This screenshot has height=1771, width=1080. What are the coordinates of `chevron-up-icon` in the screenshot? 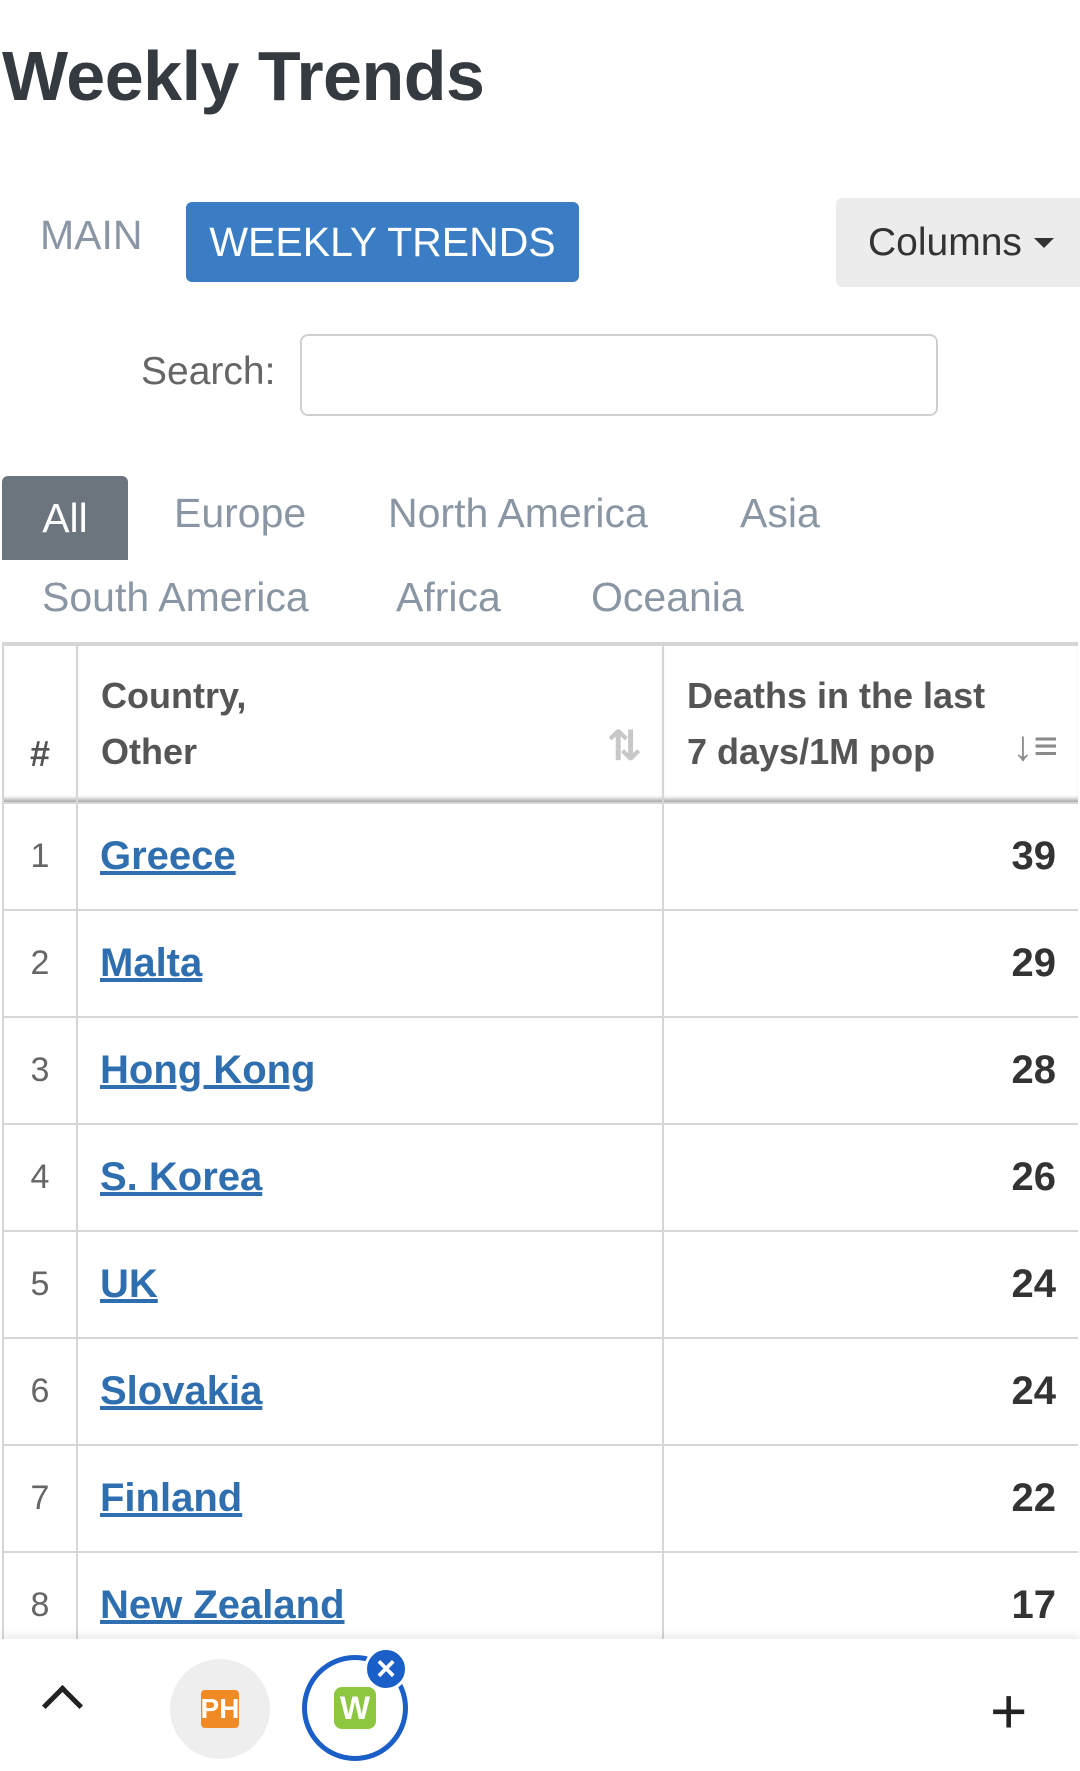 It's located at (62, 1705).